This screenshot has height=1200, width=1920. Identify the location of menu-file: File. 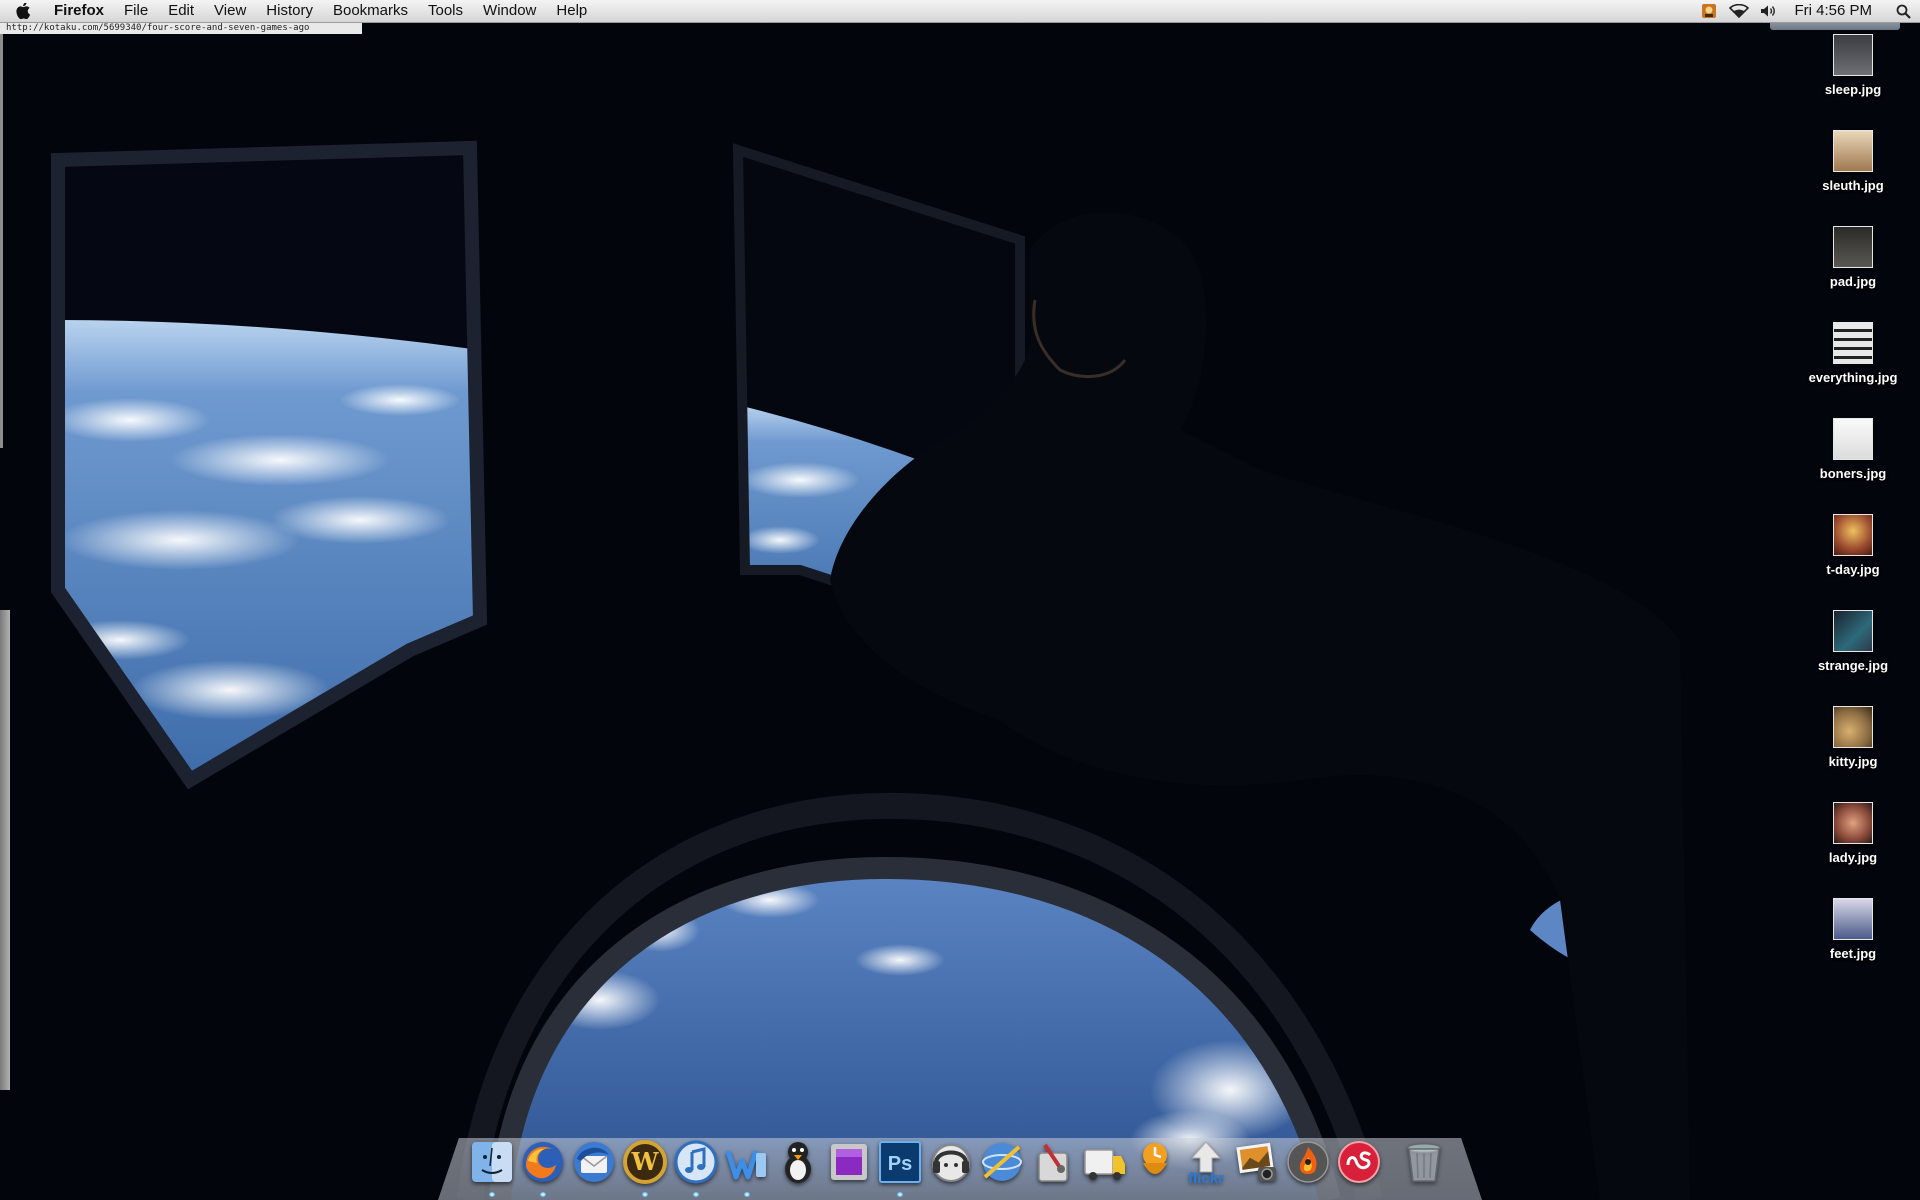
(136, 11).